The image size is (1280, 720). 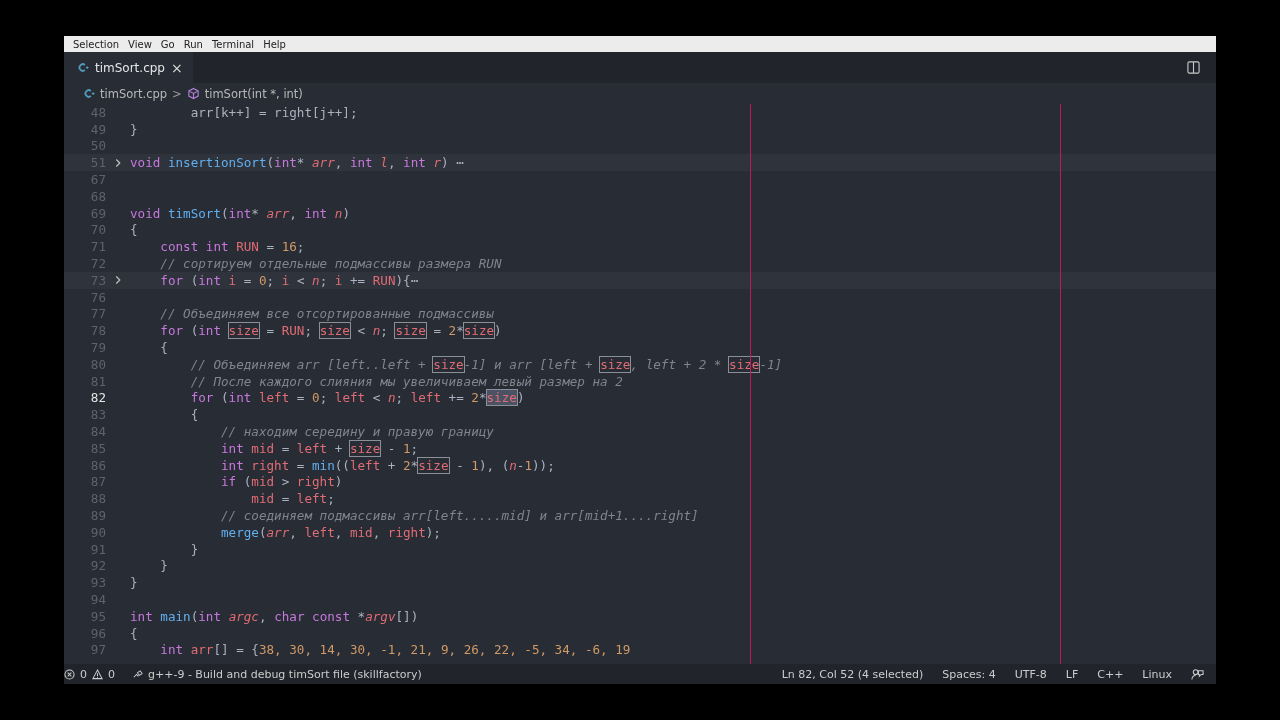 I want to click on warning-icon, so click(x=97, y=674).